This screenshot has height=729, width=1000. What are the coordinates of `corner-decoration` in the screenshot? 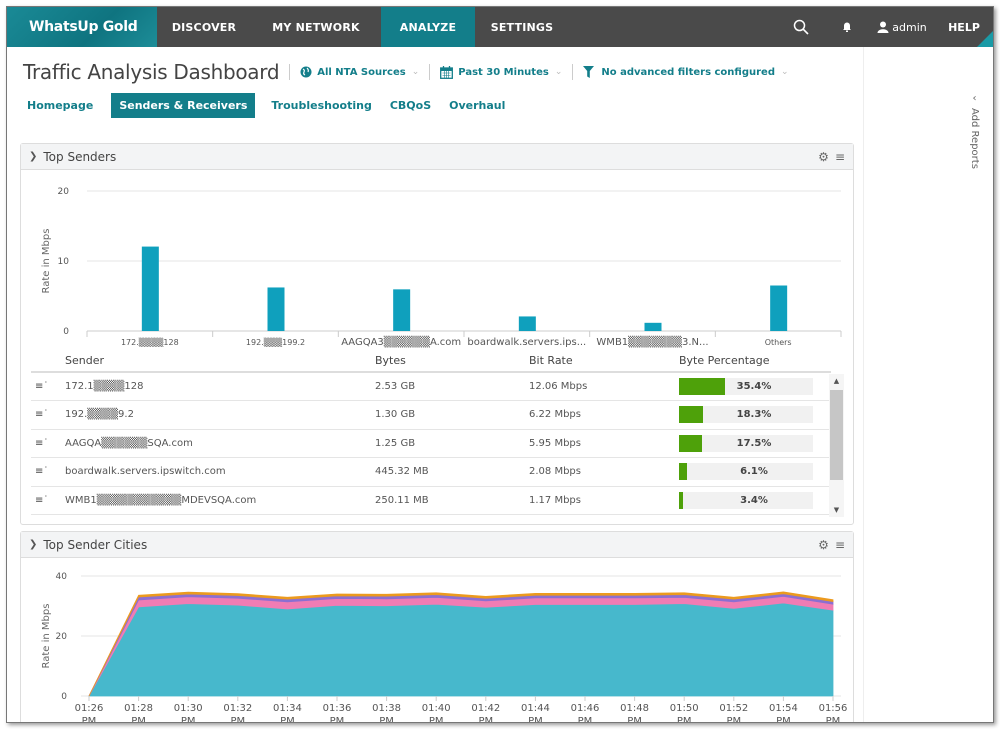 It's located at (985, 39).